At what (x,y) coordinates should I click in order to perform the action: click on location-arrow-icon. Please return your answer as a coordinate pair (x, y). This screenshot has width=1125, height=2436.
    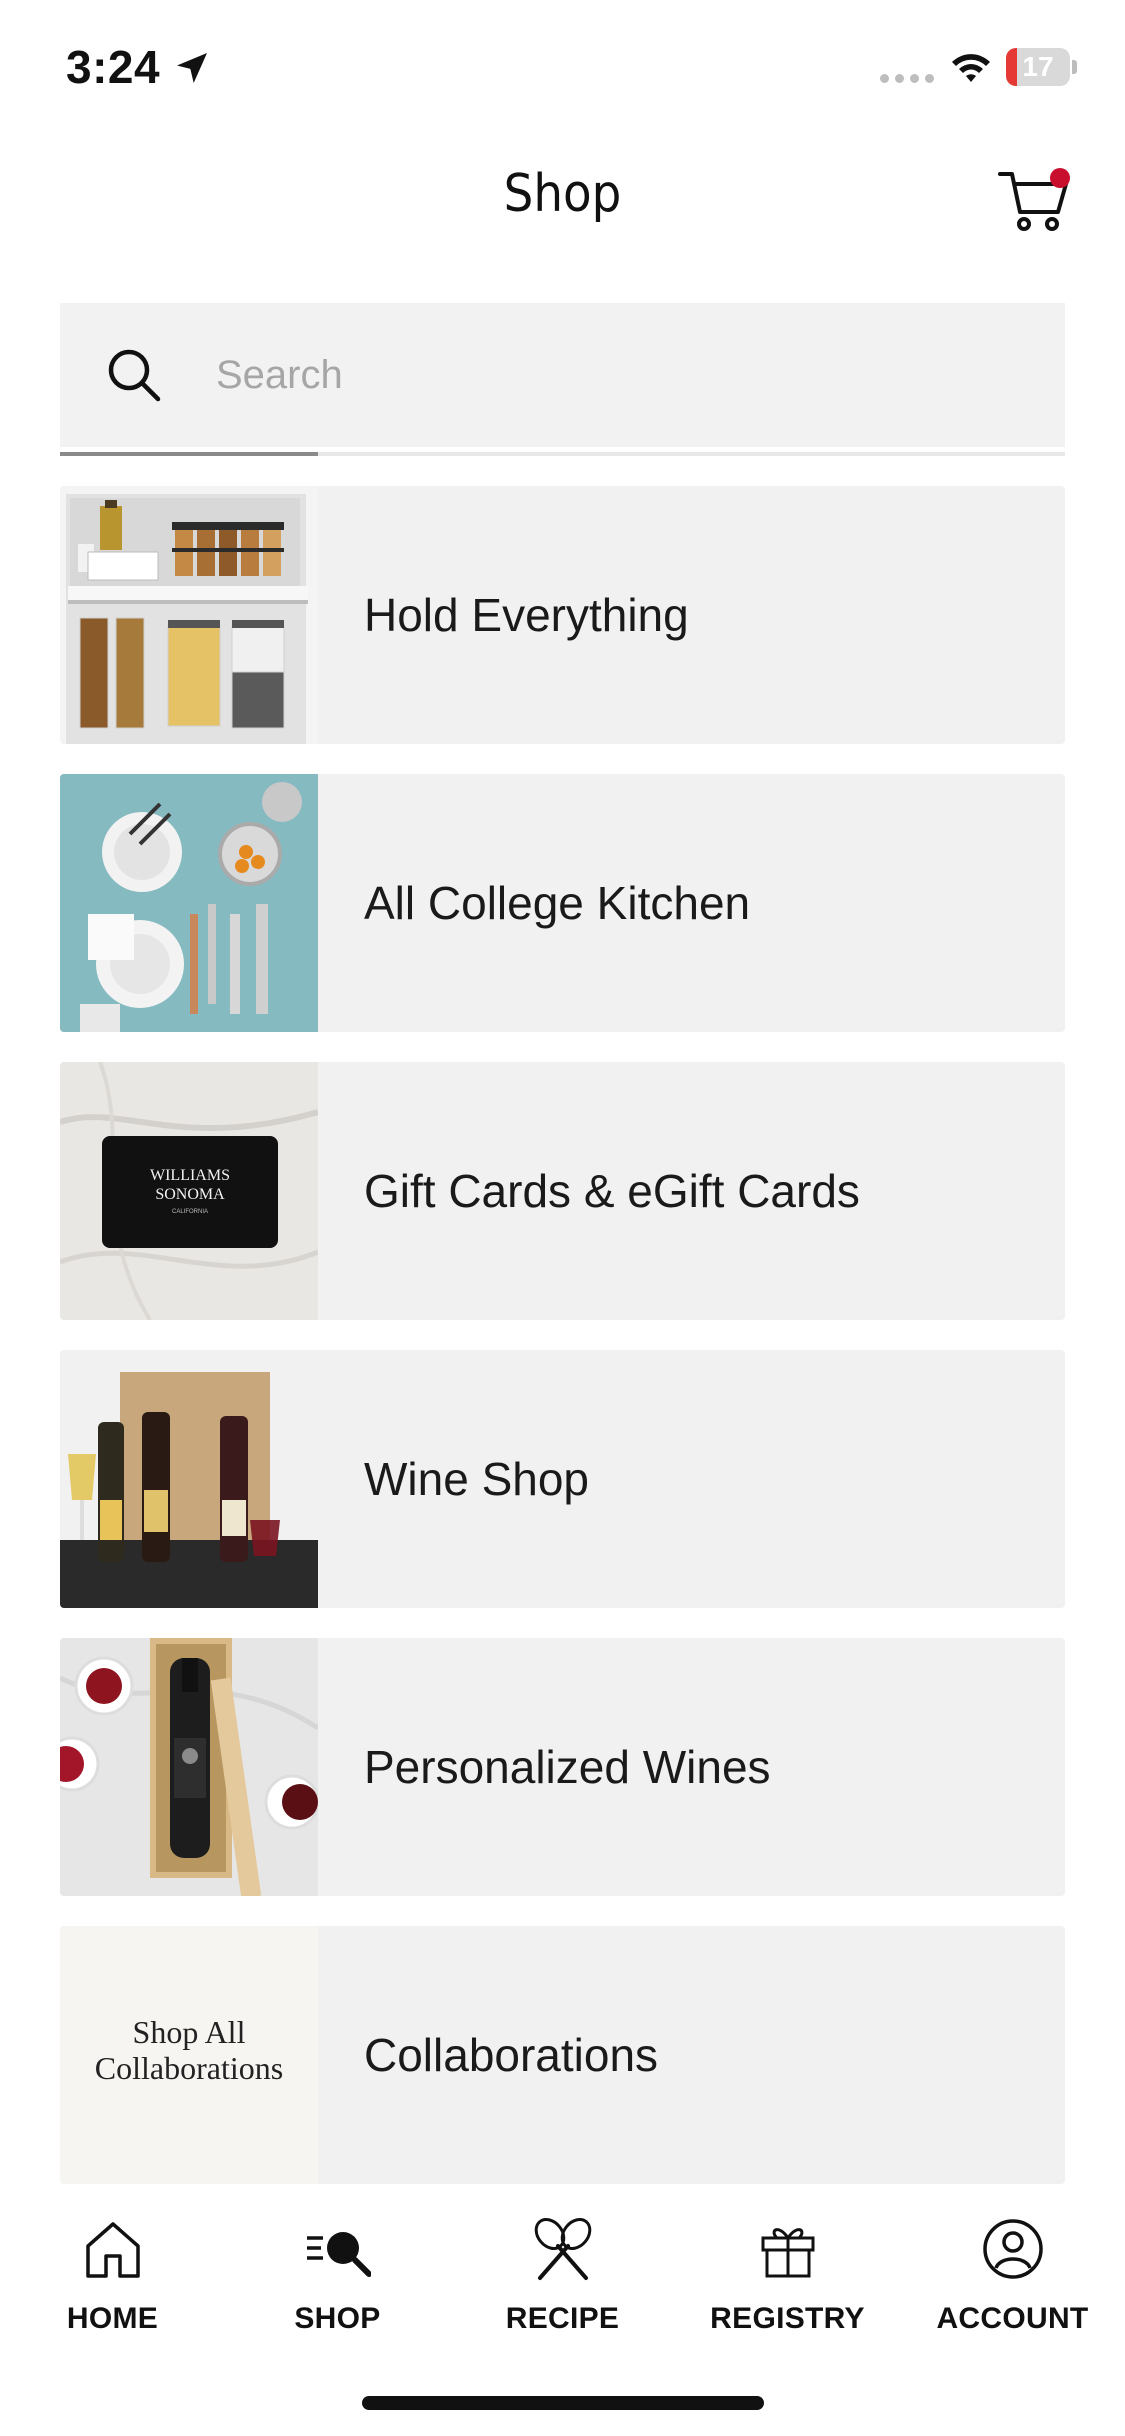
    Looking at the image, I should click on (192, 68).